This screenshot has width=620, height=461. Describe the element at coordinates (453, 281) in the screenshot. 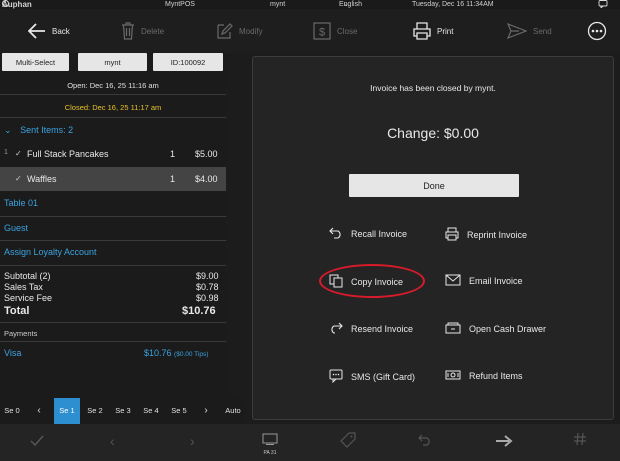

I see `mail-icon` at that location.